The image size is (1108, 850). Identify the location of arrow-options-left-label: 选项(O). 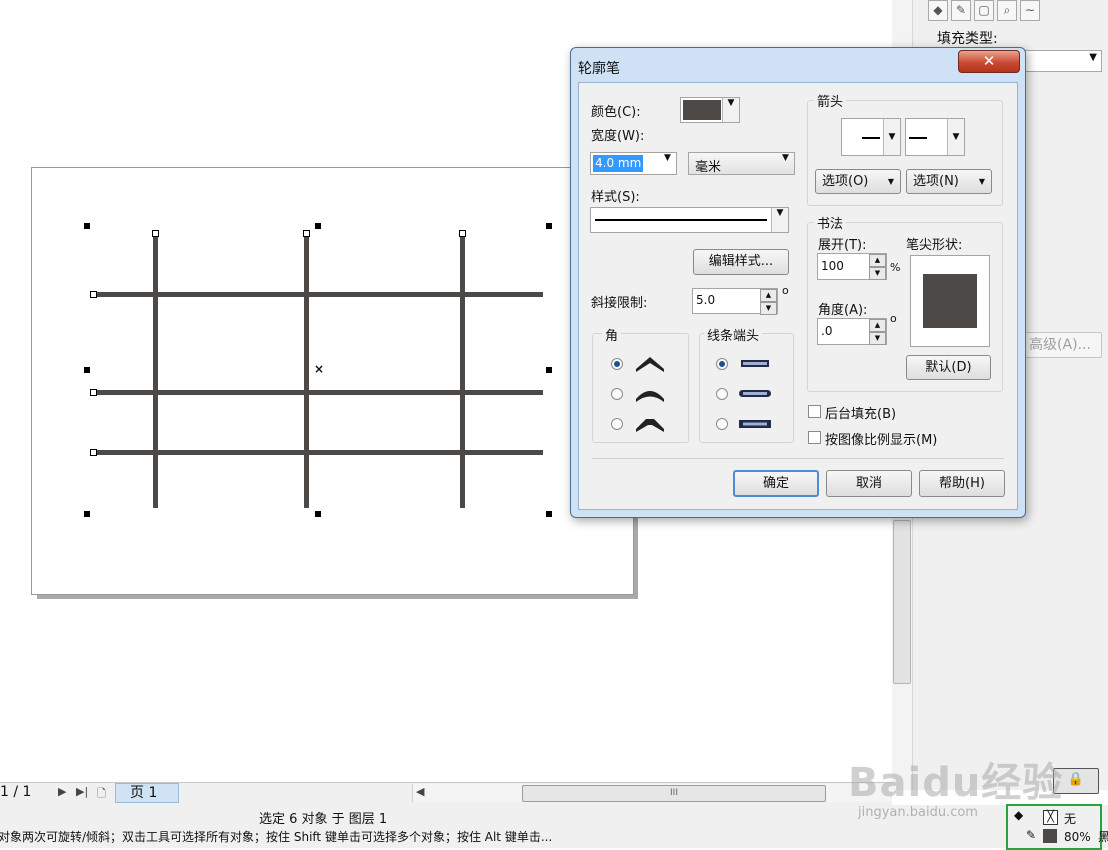
(845, 181).